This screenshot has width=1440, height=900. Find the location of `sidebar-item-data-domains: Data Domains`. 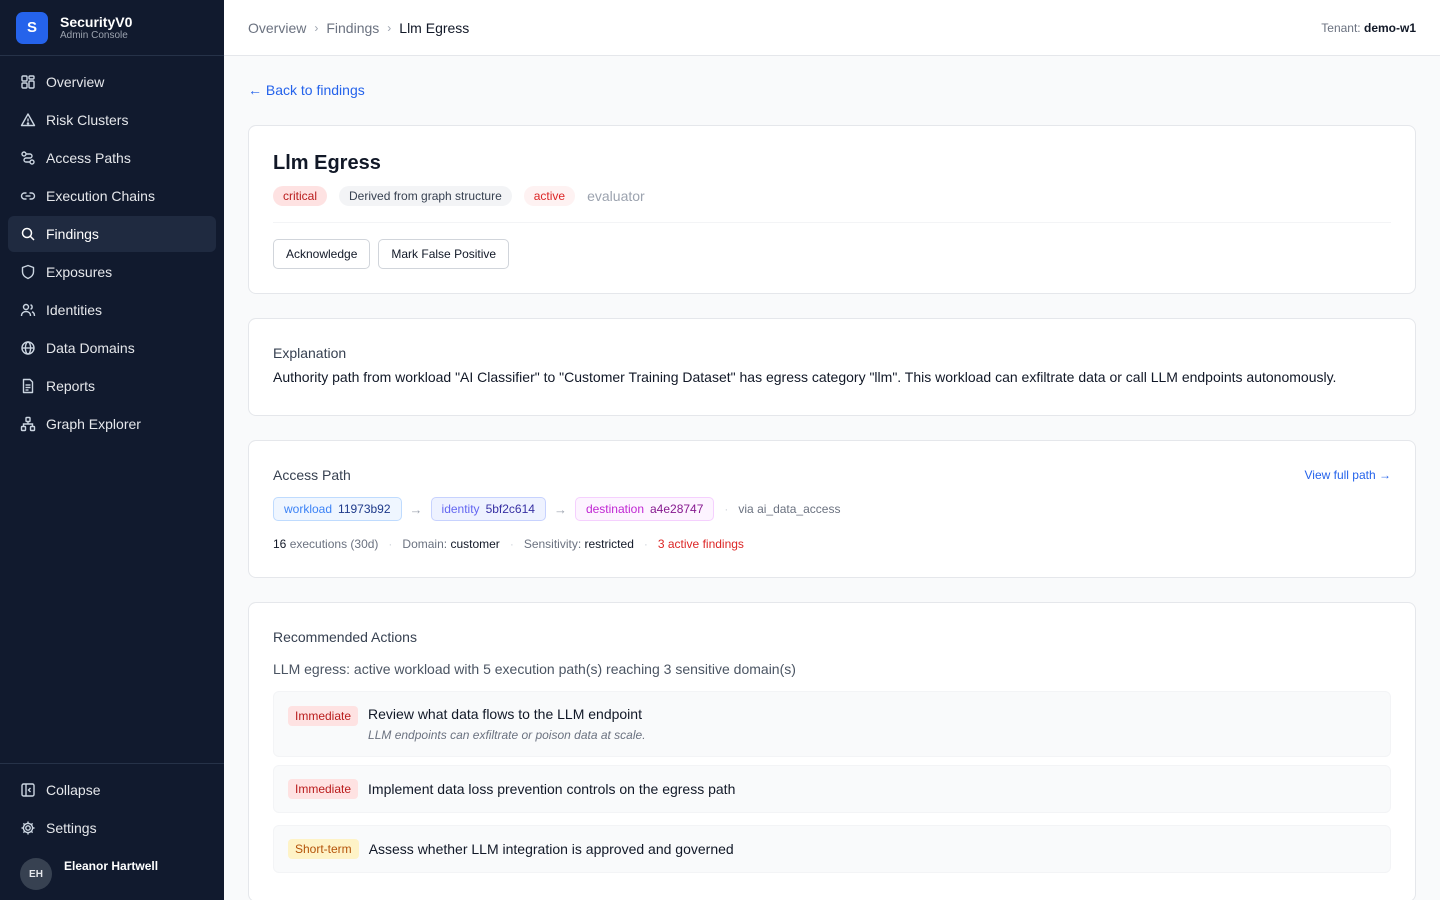

sidebar-item-data-domains: Data Domains is located at coordinates (112, 348).